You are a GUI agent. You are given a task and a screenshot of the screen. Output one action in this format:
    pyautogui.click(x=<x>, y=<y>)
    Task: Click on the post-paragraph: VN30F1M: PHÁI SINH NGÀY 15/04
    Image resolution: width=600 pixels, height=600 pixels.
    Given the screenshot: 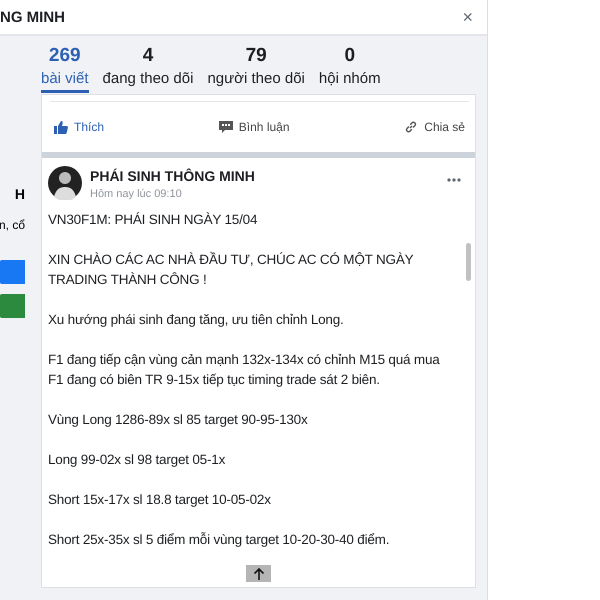 What is the action you would take?
    pyautogui.click(x=153, y=220)
    